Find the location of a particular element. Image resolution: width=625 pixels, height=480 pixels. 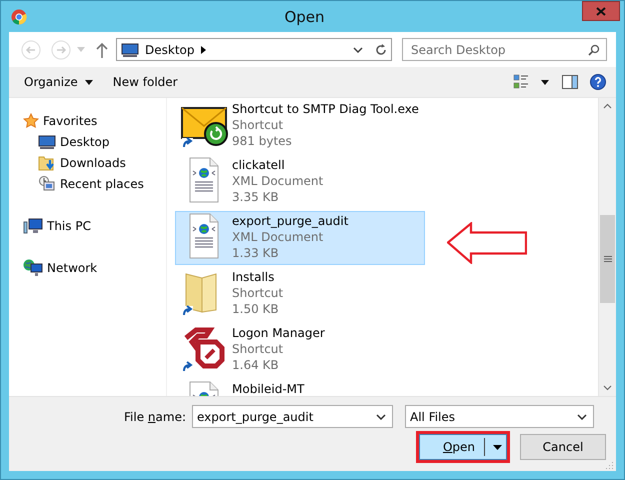

sidebar-item: This PC is located at coordinates (87, 225).